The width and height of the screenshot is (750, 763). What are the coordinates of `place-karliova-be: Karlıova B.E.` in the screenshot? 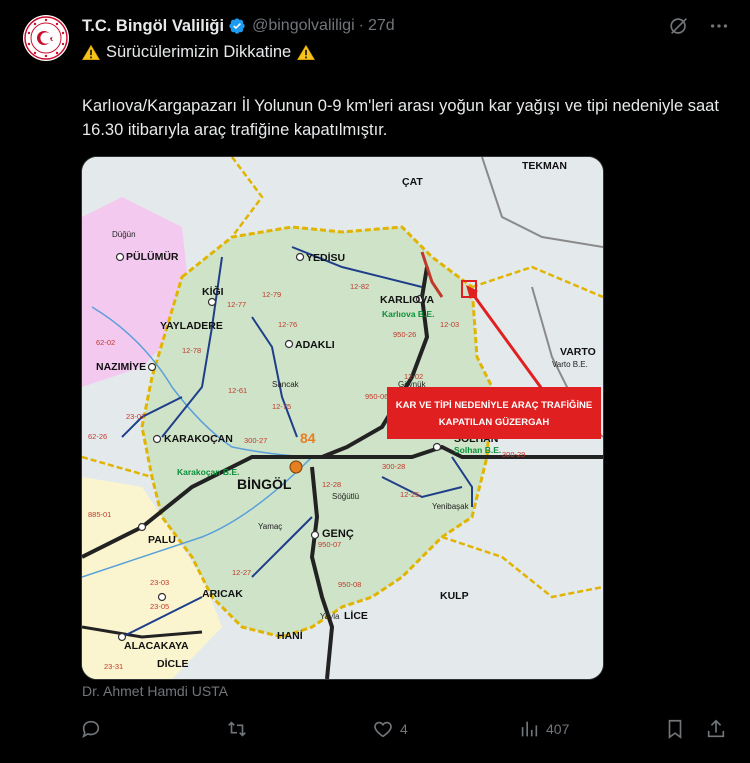 It's located at (408, 314).